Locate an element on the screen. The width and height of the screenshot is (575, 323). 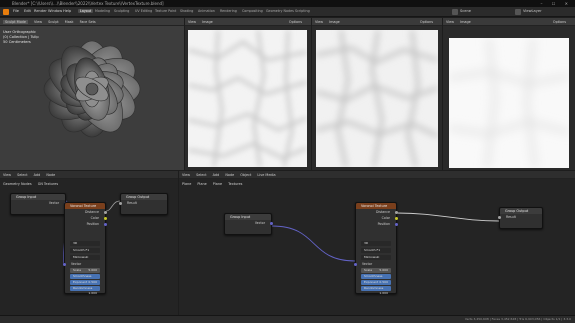
menu-file: File is located at coordinates (16, 11).